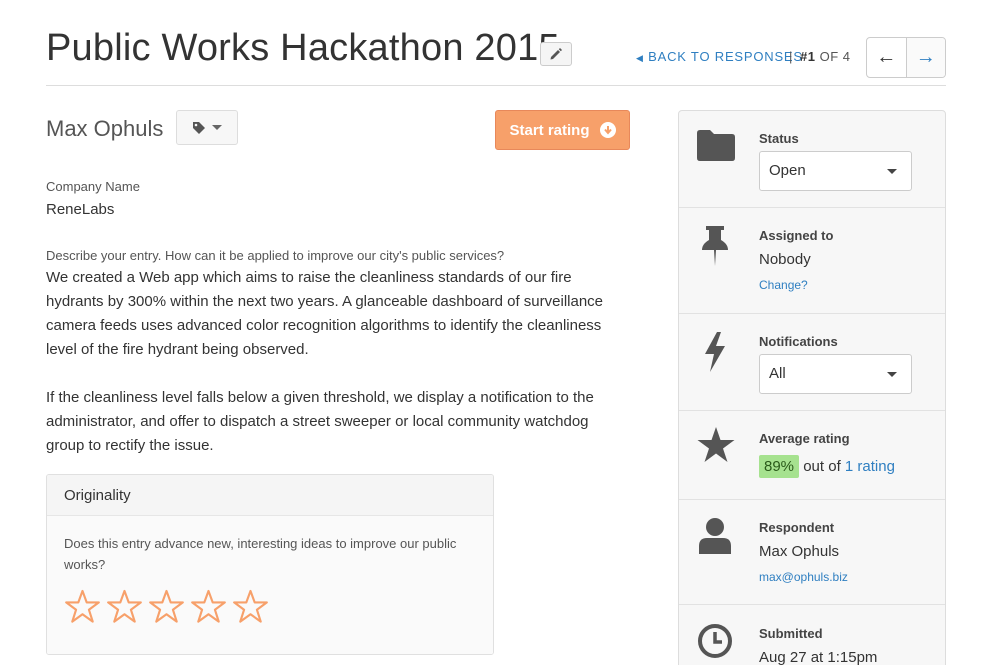 The image size is (994, 665). I want to click on start-rating-button: Start rating, so click(562, 130).